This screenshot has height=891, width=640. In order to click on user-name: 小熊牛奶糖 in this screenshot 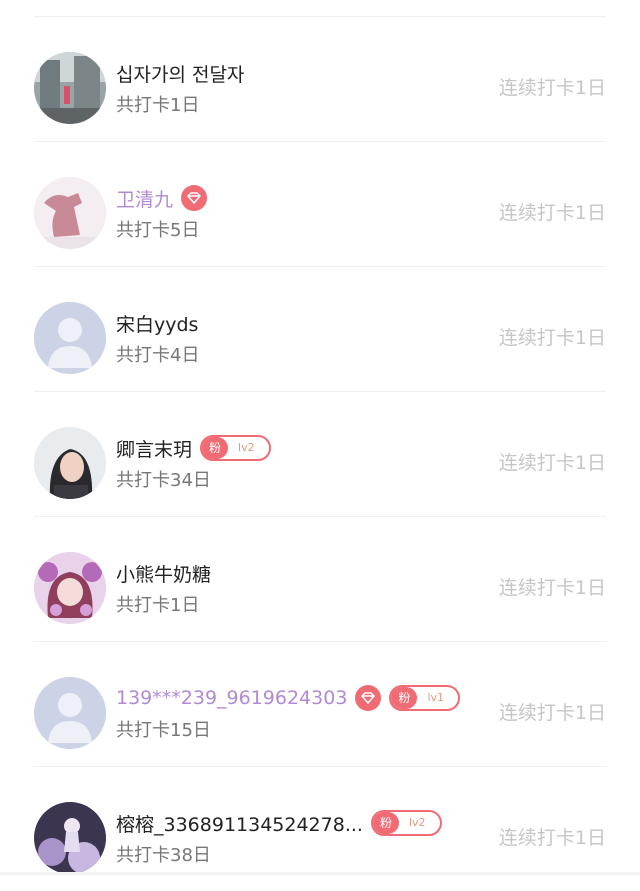, I will do `click(163, 573)`.